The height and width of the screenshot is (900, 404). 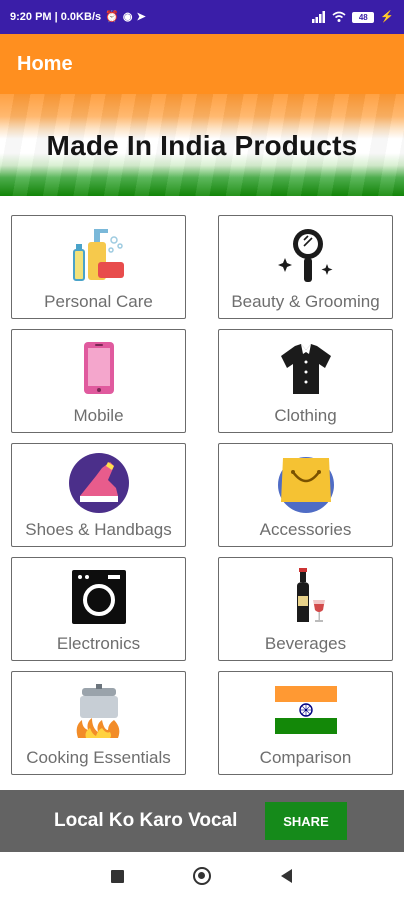 I want to click on banner: Made In India Products, so click(x=202, y=145).